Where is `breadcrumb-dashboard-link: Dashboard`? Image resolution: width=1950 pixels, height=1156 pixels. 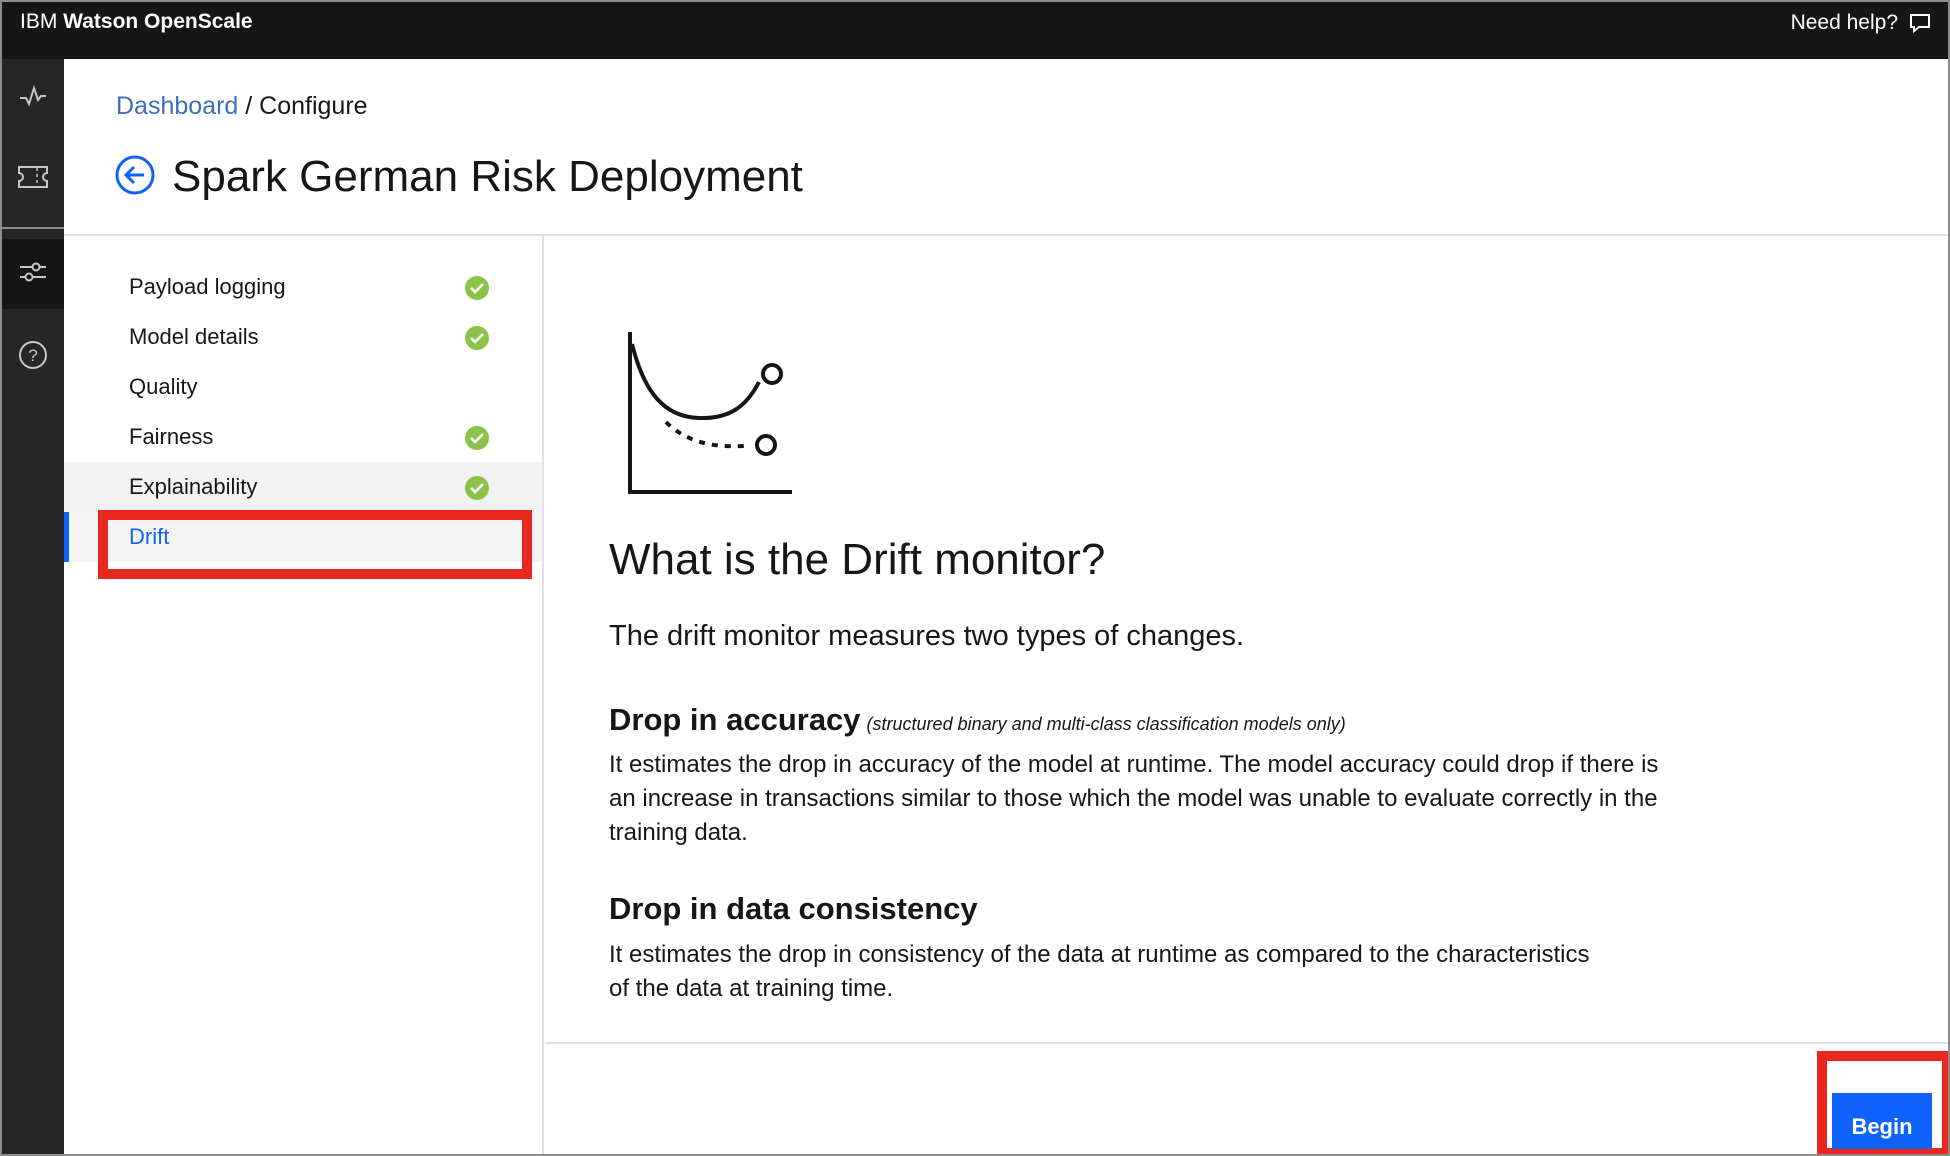
breadcrumb-dashboard-link: Dashboard is located at coordinates (177, 106).